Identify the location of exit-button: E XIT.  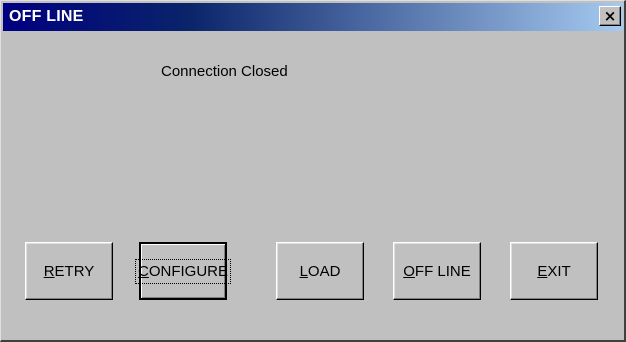
(554, 271).